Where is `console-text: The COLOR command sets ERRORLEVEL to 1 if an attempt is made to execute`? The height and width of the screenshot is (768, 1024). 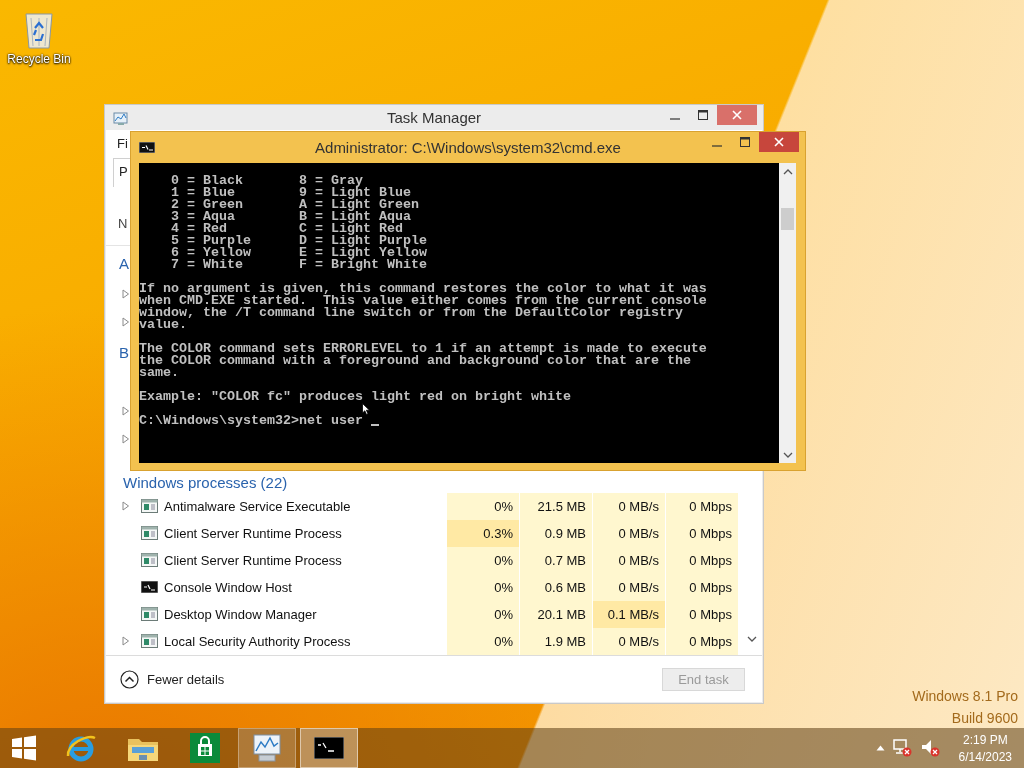 console-text: The COLOR command sets ERRORLEVEL to 1 if an attempt is made to execute is located at coordinates (423, 349).